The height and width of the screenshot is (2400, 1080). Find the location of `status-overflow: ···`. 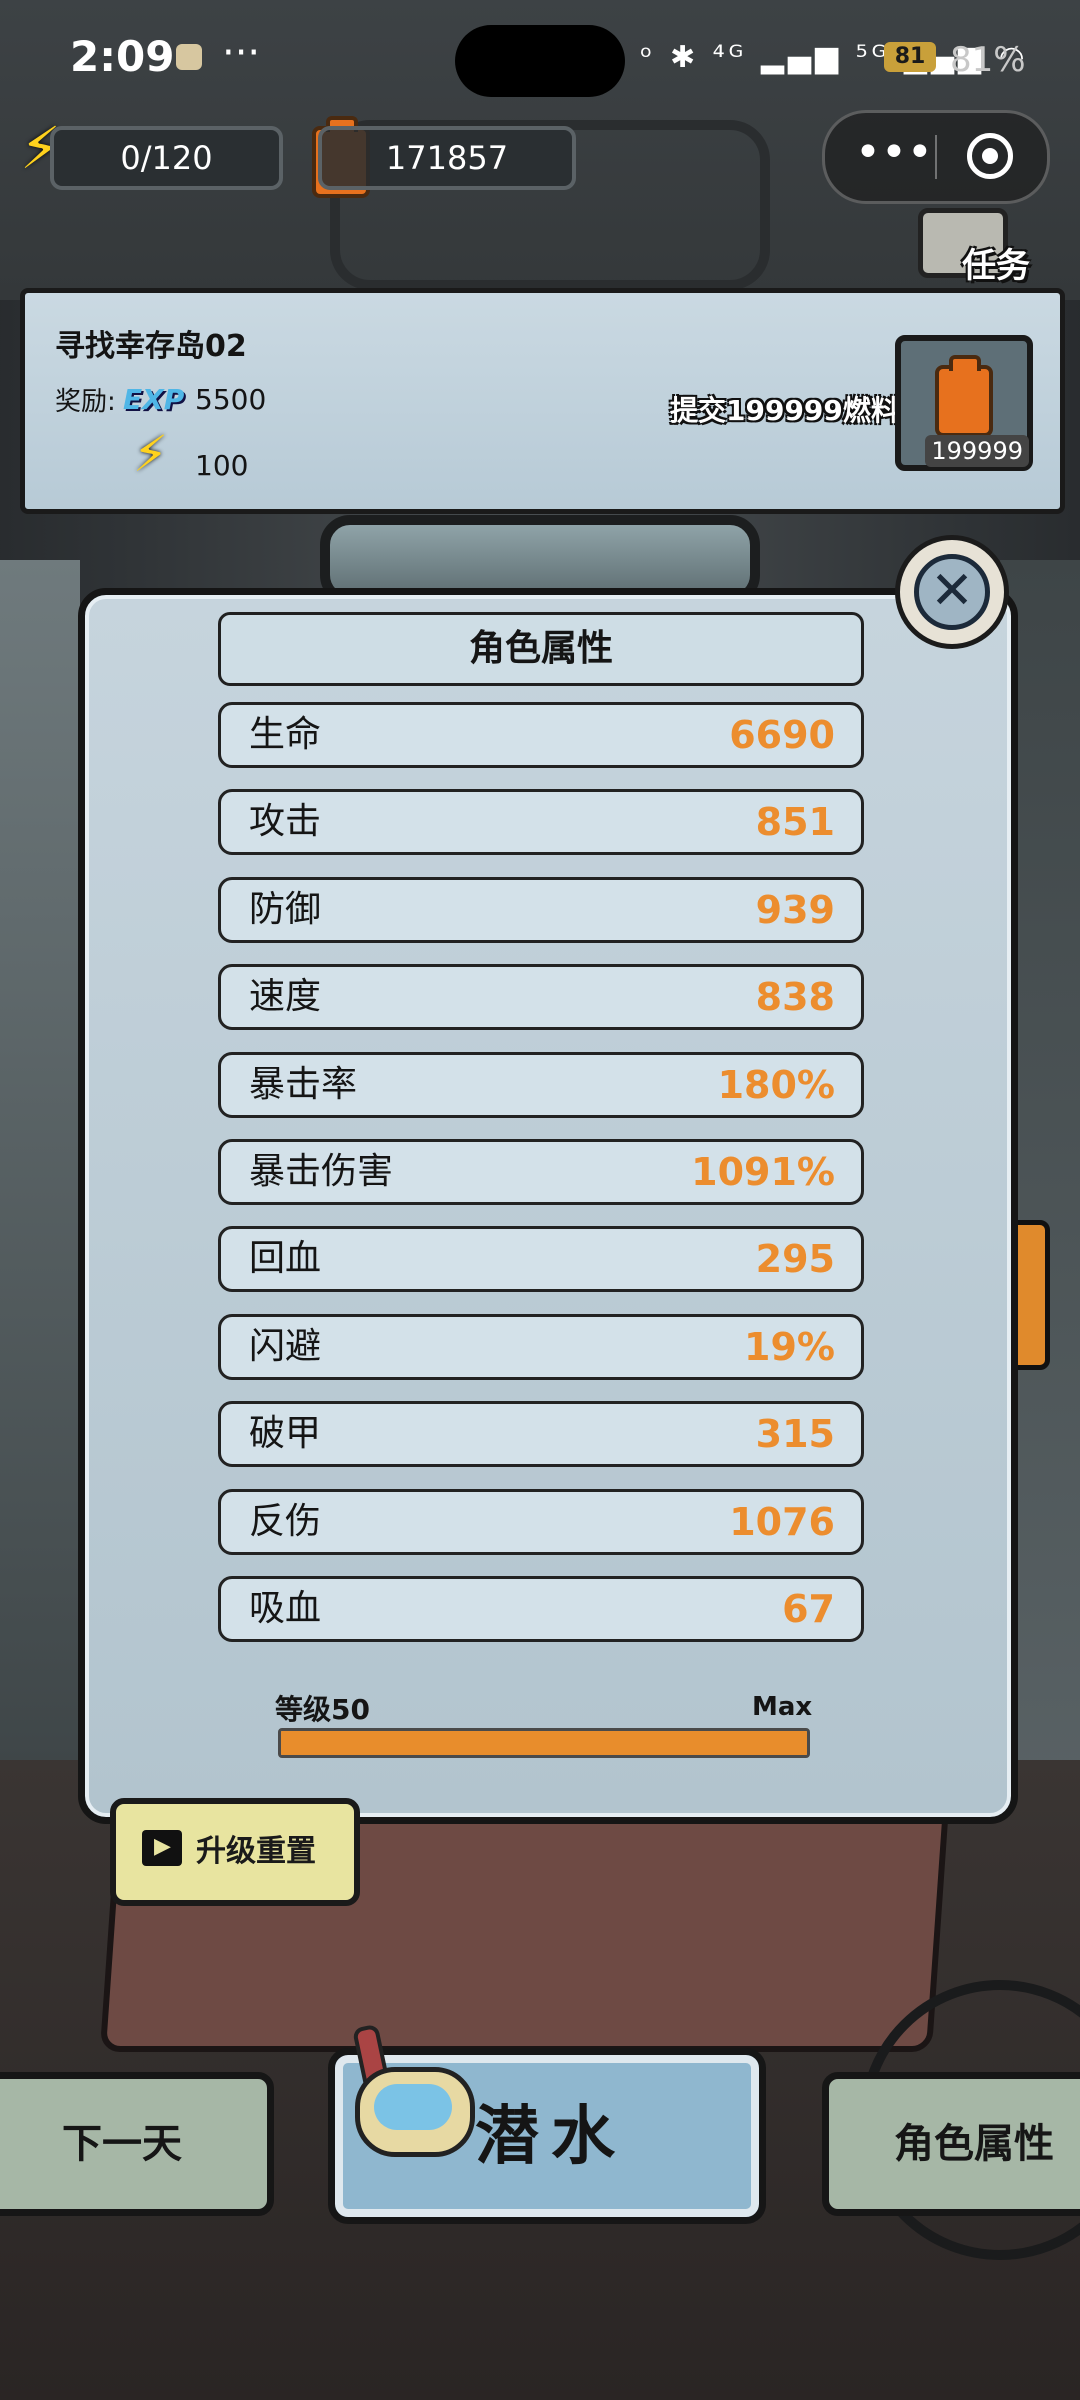

status-overflow: ··· is located at coordinates (241, 53).